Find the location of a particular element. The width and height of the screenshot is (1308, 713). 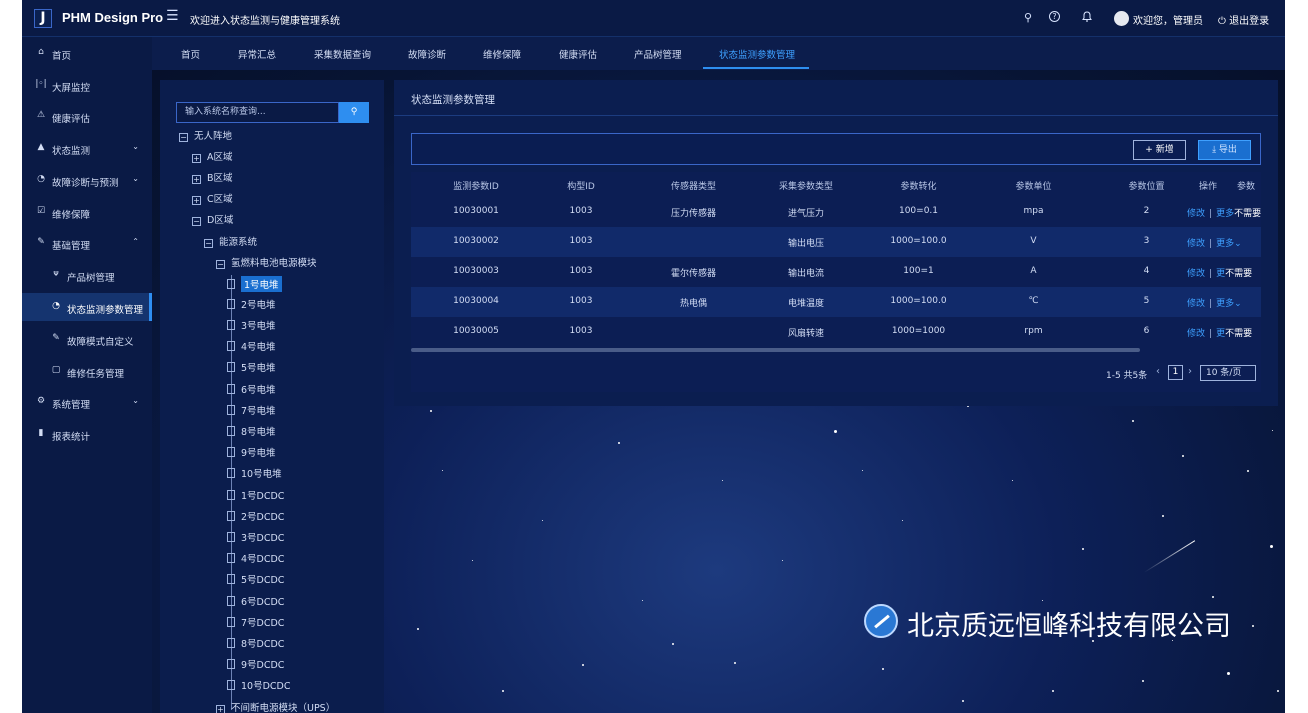

tree-leaf: 1号DCDC is located at coordinates (255, 497).